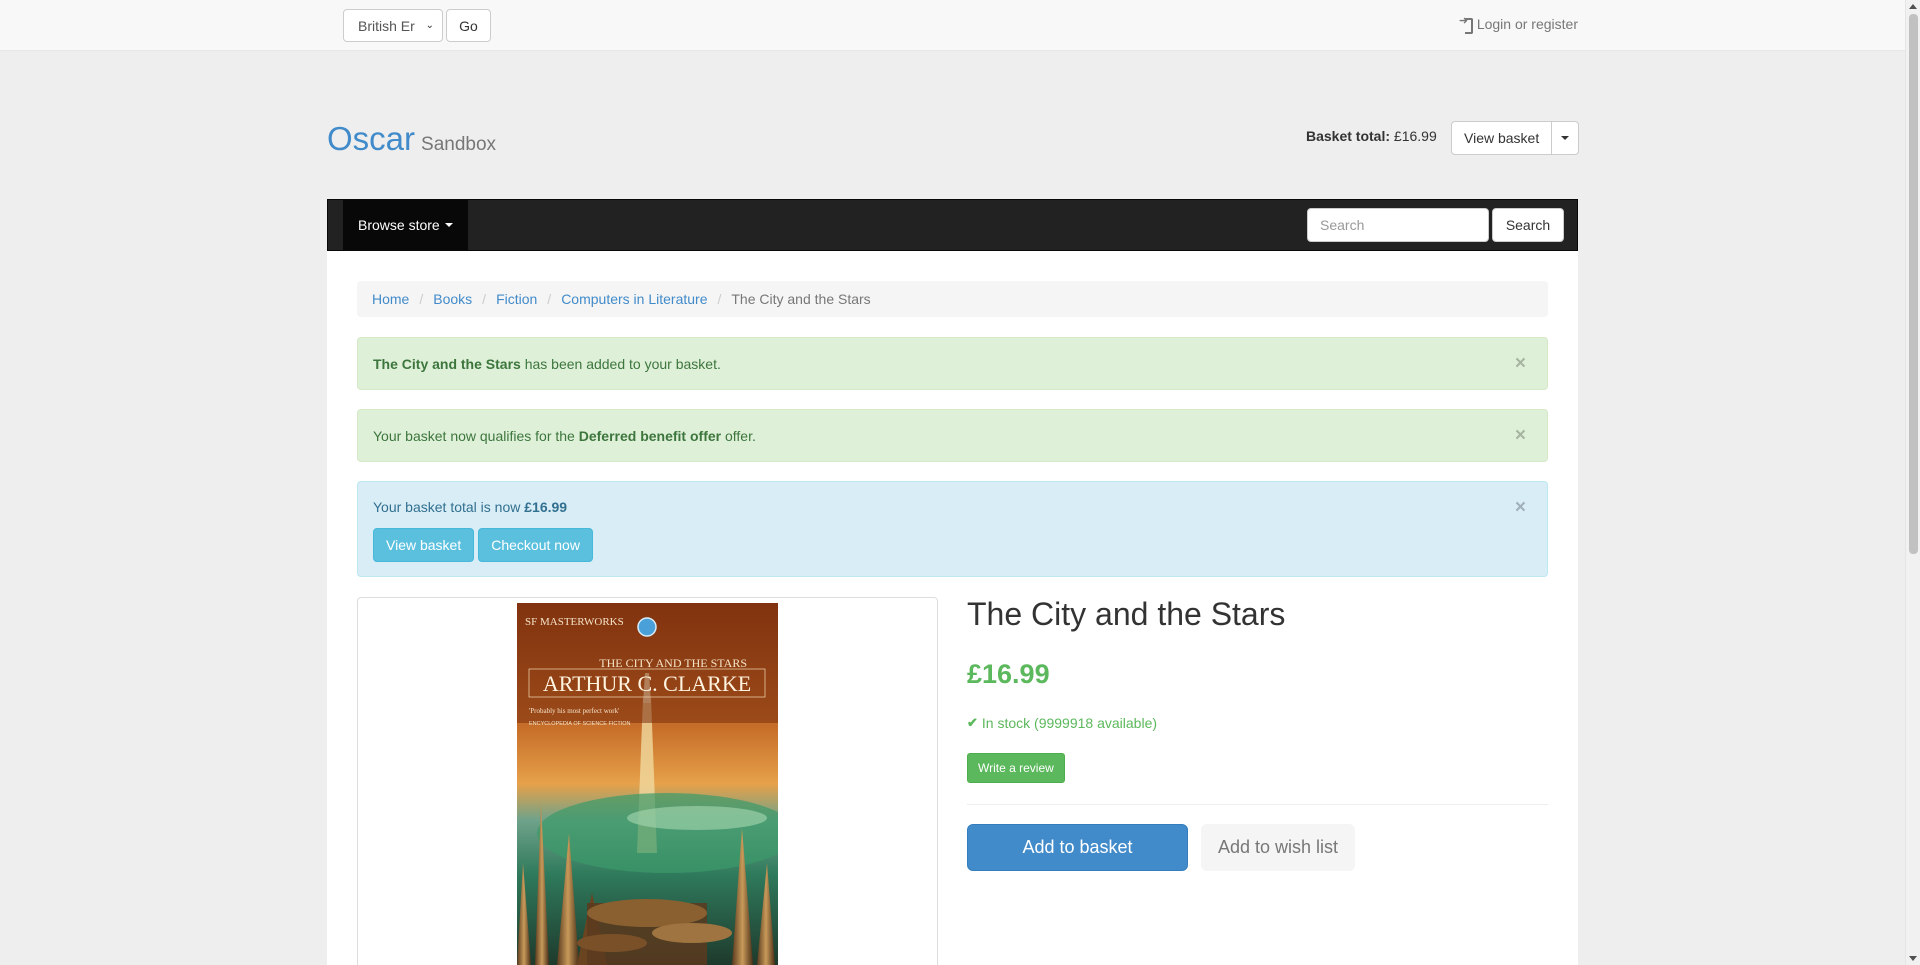 This screenshot has height=965, width=1920. I want to click on login-register-link: Login or register, so click(1518, 24).